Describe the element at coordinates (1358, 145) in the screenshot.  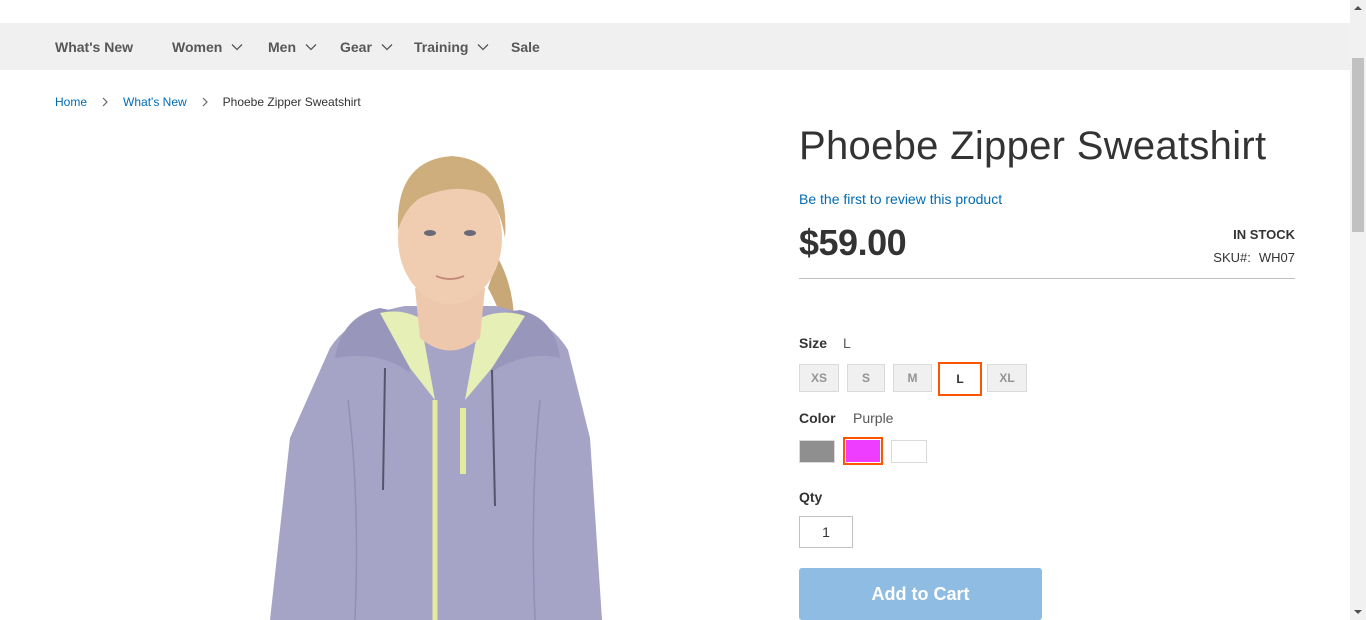
I see `scrollbar-thumb` at that location.